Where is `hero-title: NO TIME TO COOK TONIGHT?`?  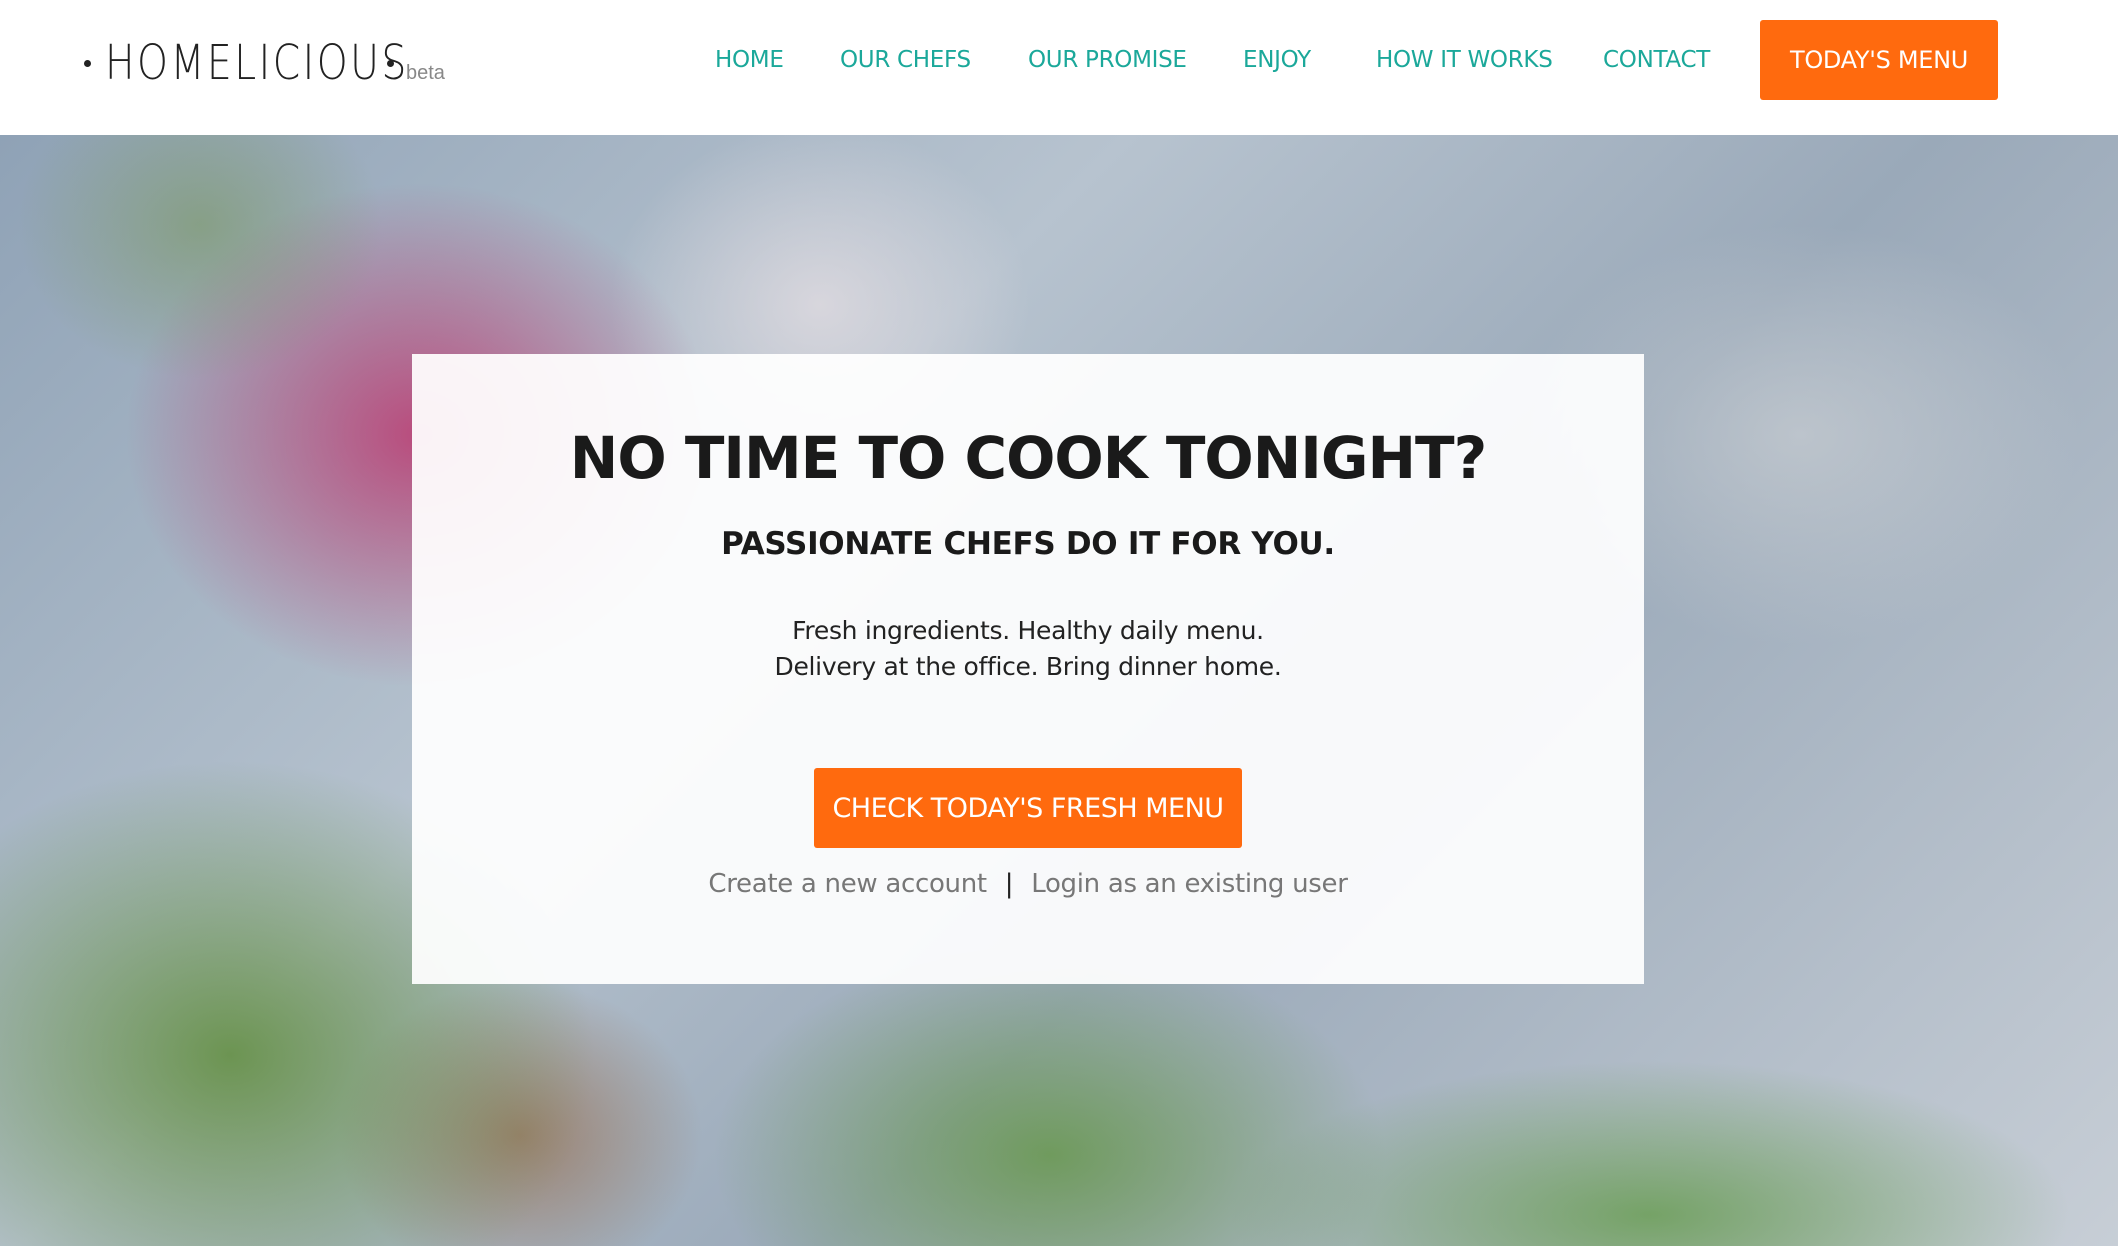 hero-title: NO TIME TO COOK TONIGHT? is located at coordinates (1028, 458).